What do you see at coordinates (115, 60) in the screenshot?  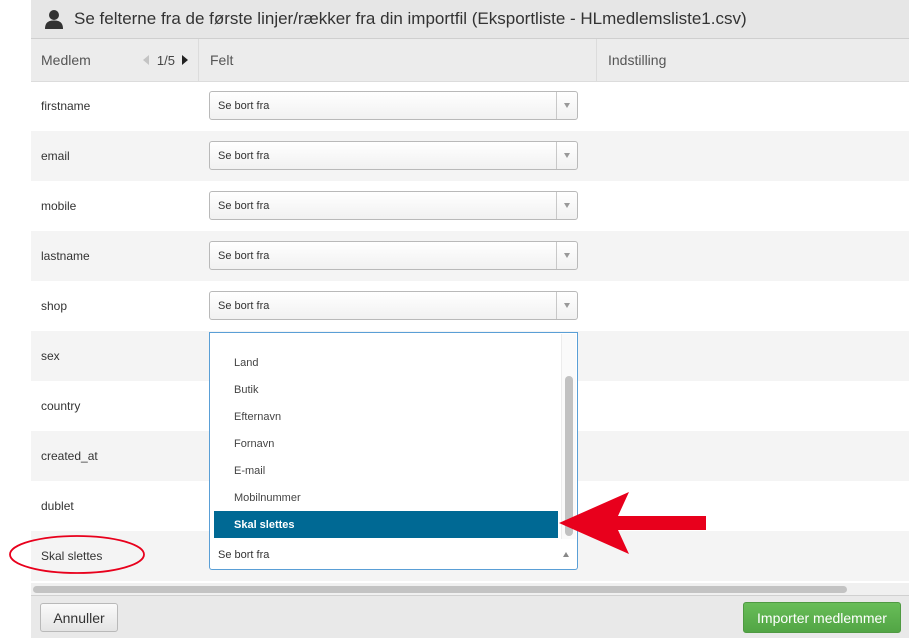 I see `column-header-medlem: Medlem 1/5` at bounding box center [115, 60].